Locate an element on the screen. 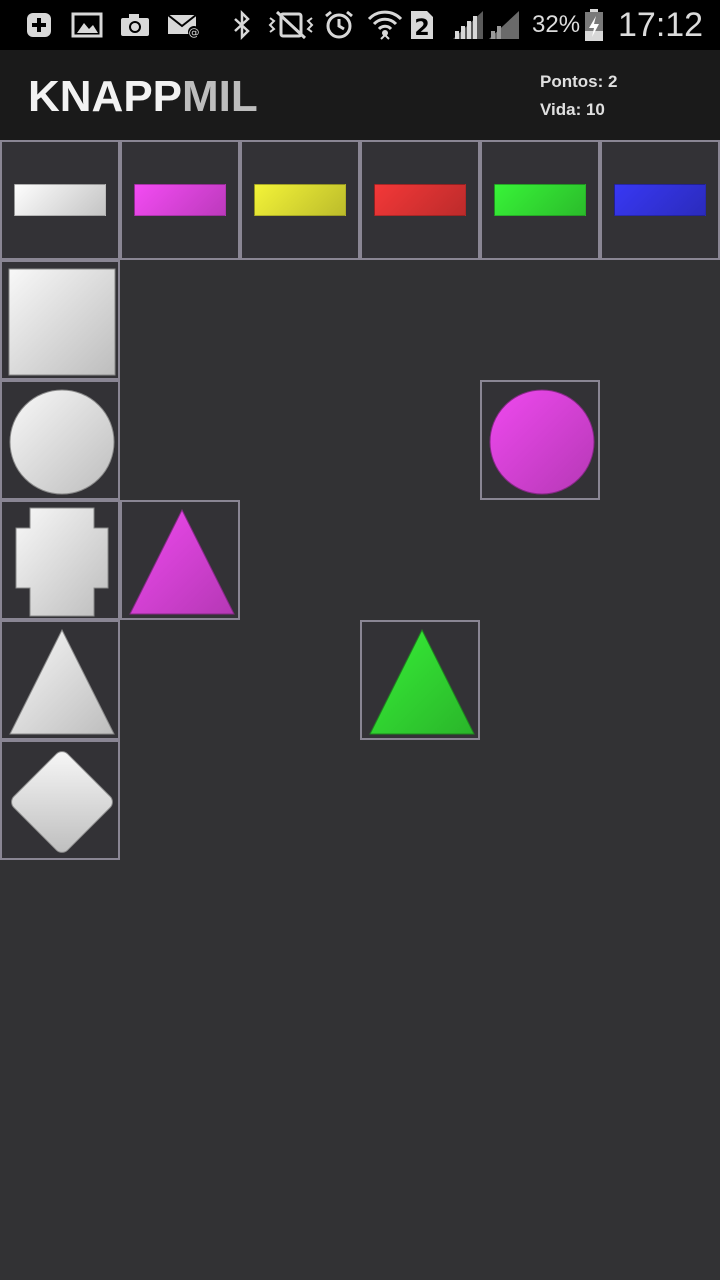  yellow-swatch is located at coordinates (300, 200).